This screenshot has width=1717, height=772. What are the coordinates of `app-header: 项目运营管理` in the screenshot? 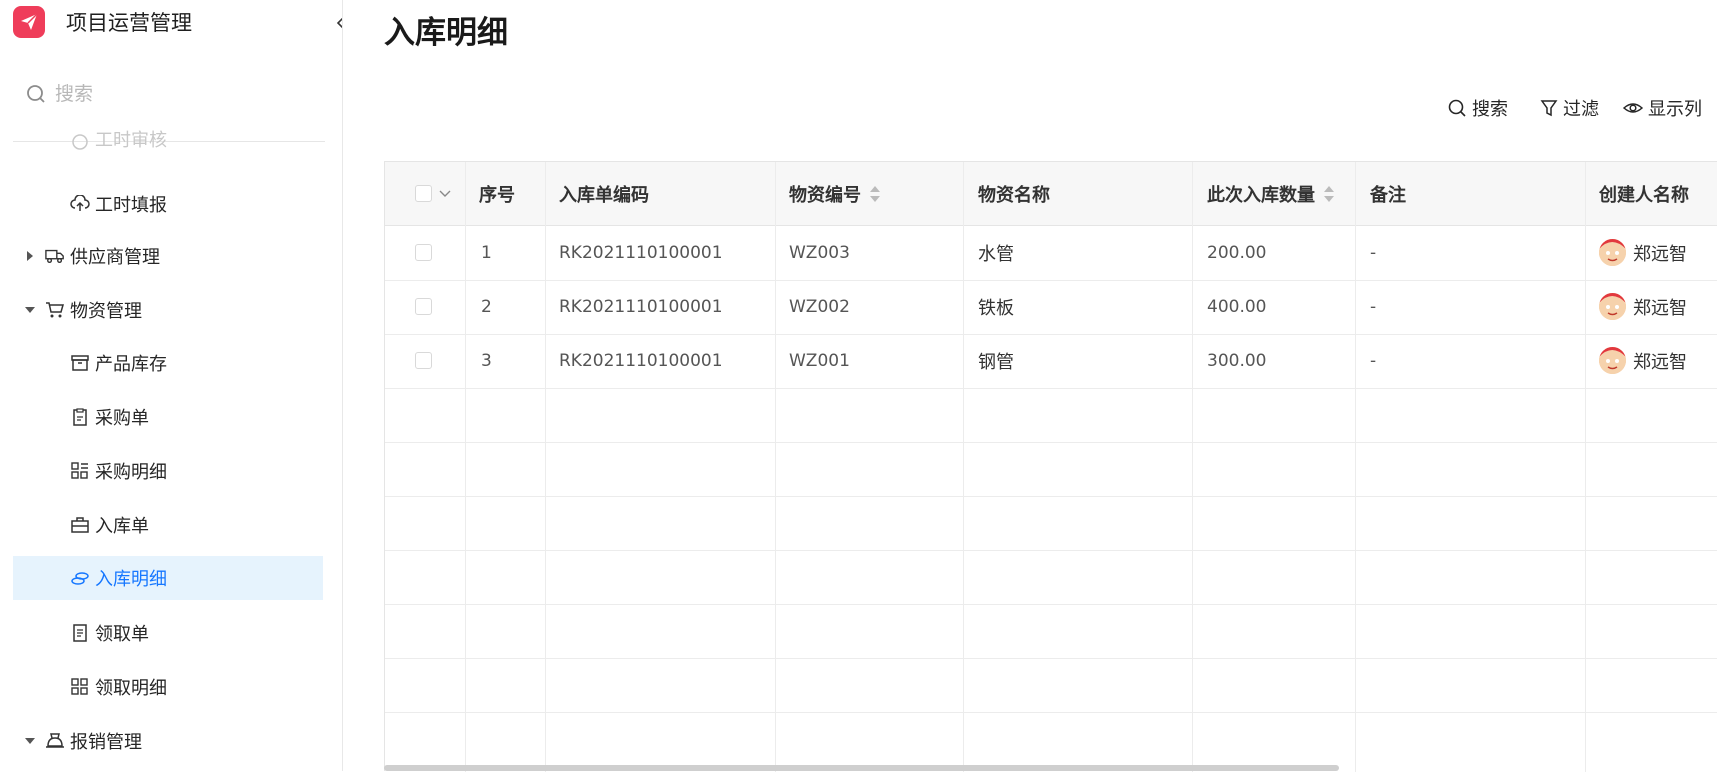 It's located at (102, 22).